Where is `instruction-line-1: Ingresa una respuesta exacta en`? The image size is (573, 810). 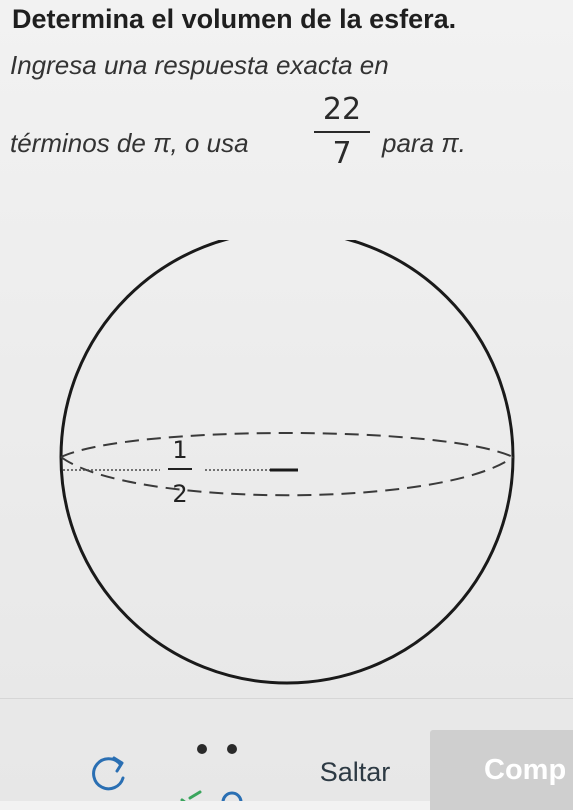
instruction-line-1: Ingresa una respuesta exacta en is located at coordinates (199, 65).